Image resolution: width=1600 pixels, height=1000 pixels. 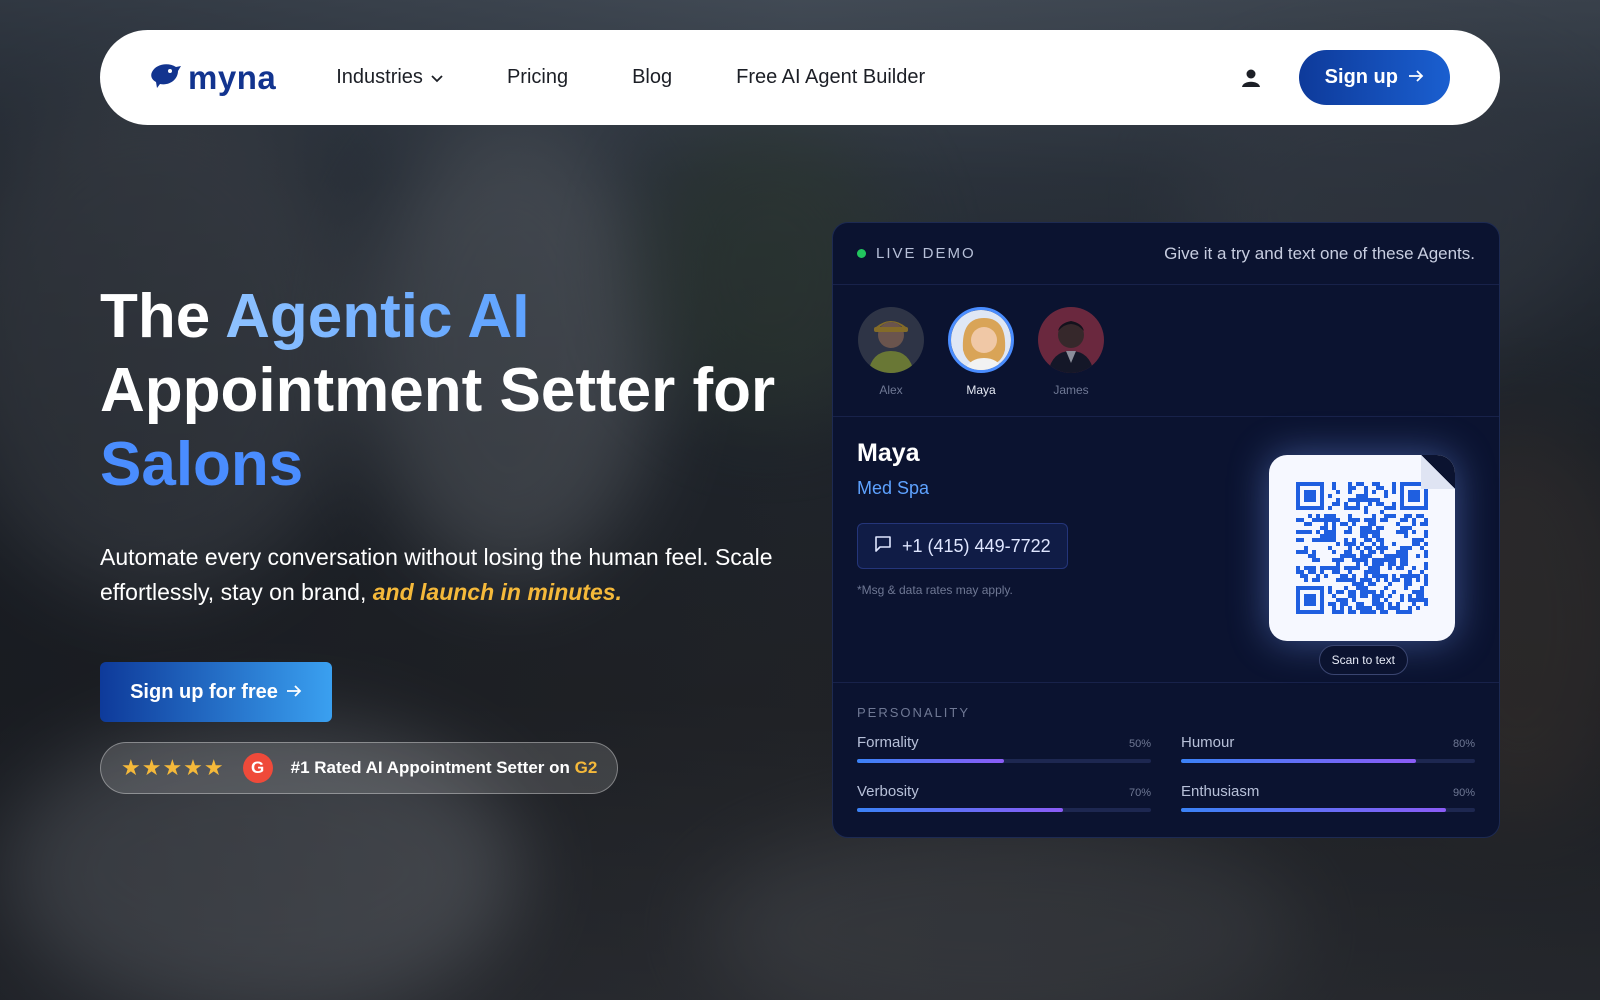 What do you see at coordinates (1251, 78) in the screenshot?
I see `user-account-icon` at bounding box center [1251, 78].